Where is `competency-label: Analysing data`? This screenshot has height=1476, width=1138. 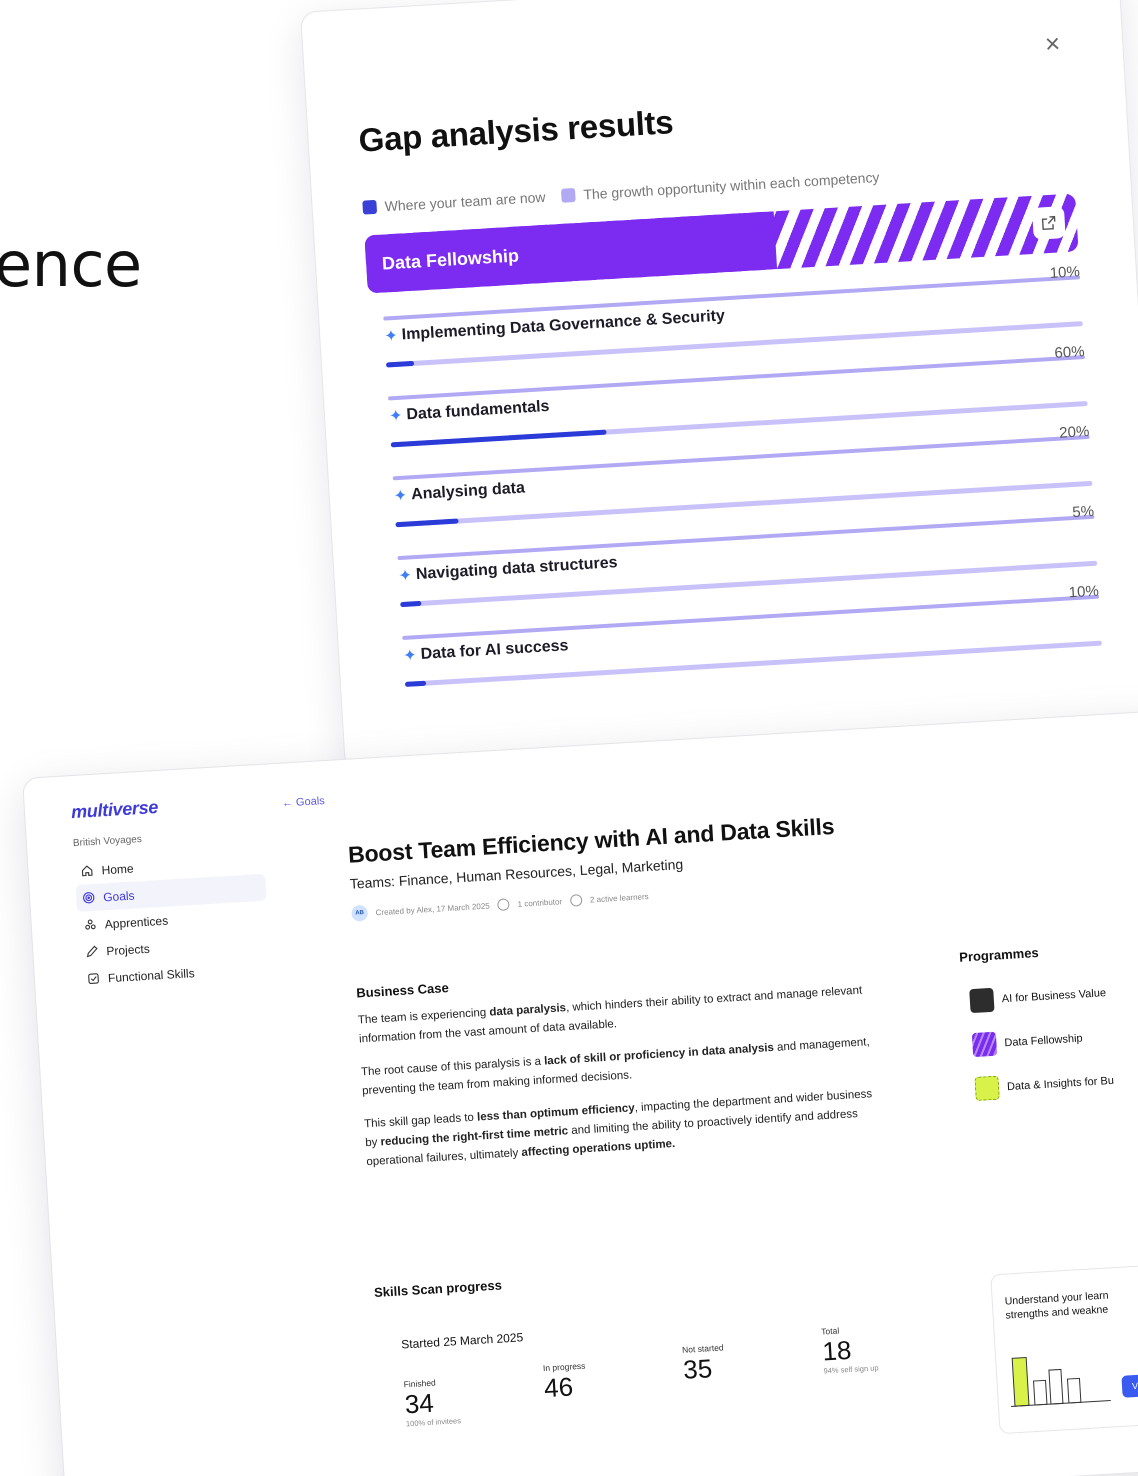
competency-label: Analysing data is located at coordinates (468, 491).